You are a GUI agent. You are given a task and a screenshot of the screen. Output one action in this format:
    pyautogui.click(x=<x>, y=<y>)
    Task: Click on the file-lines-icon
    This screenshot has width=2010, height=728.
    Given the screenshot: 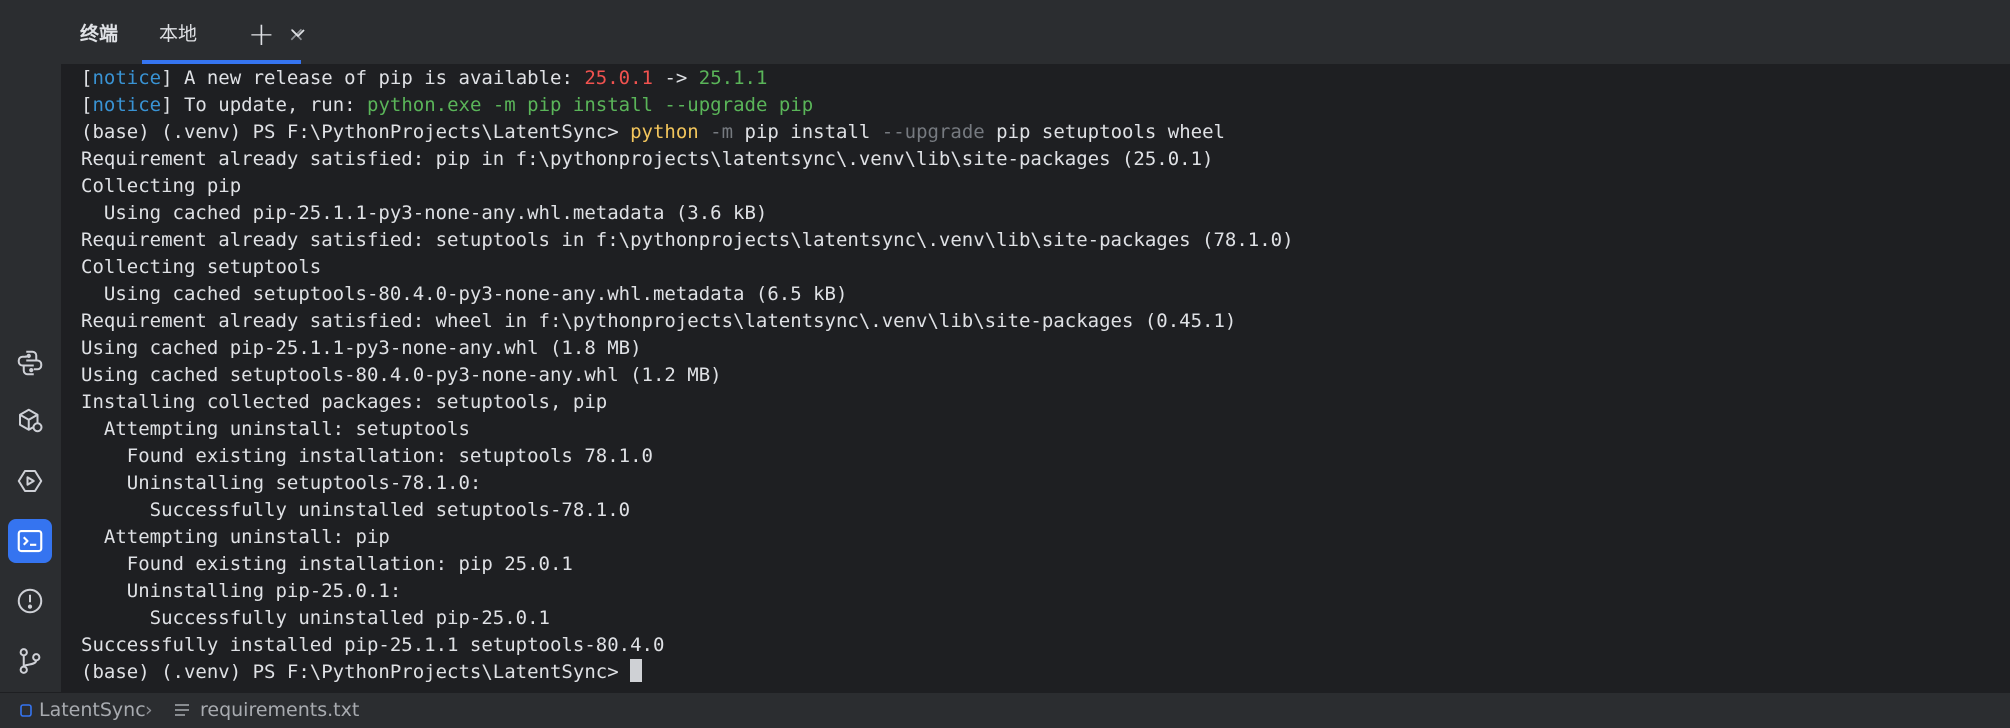 What is the action you would take?
    pyautogui.click(x=182, y=710)
    